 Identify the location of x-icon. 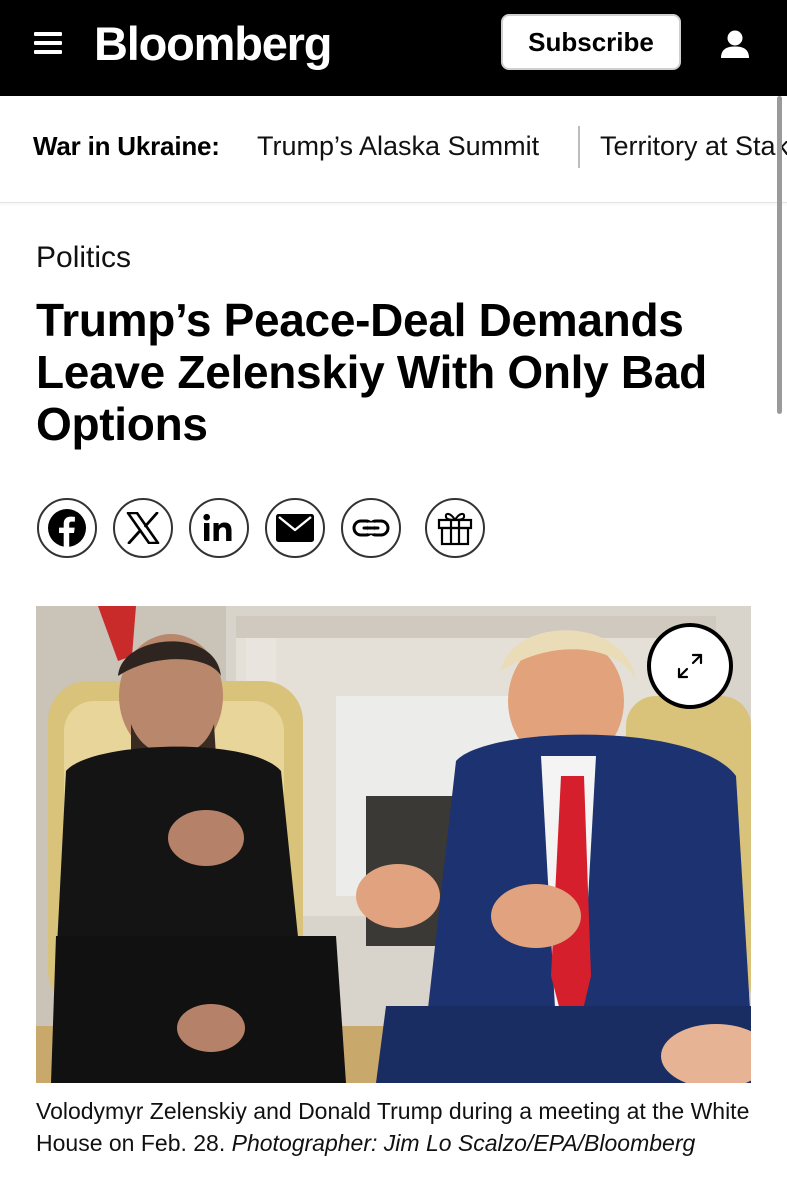
(143, 528).